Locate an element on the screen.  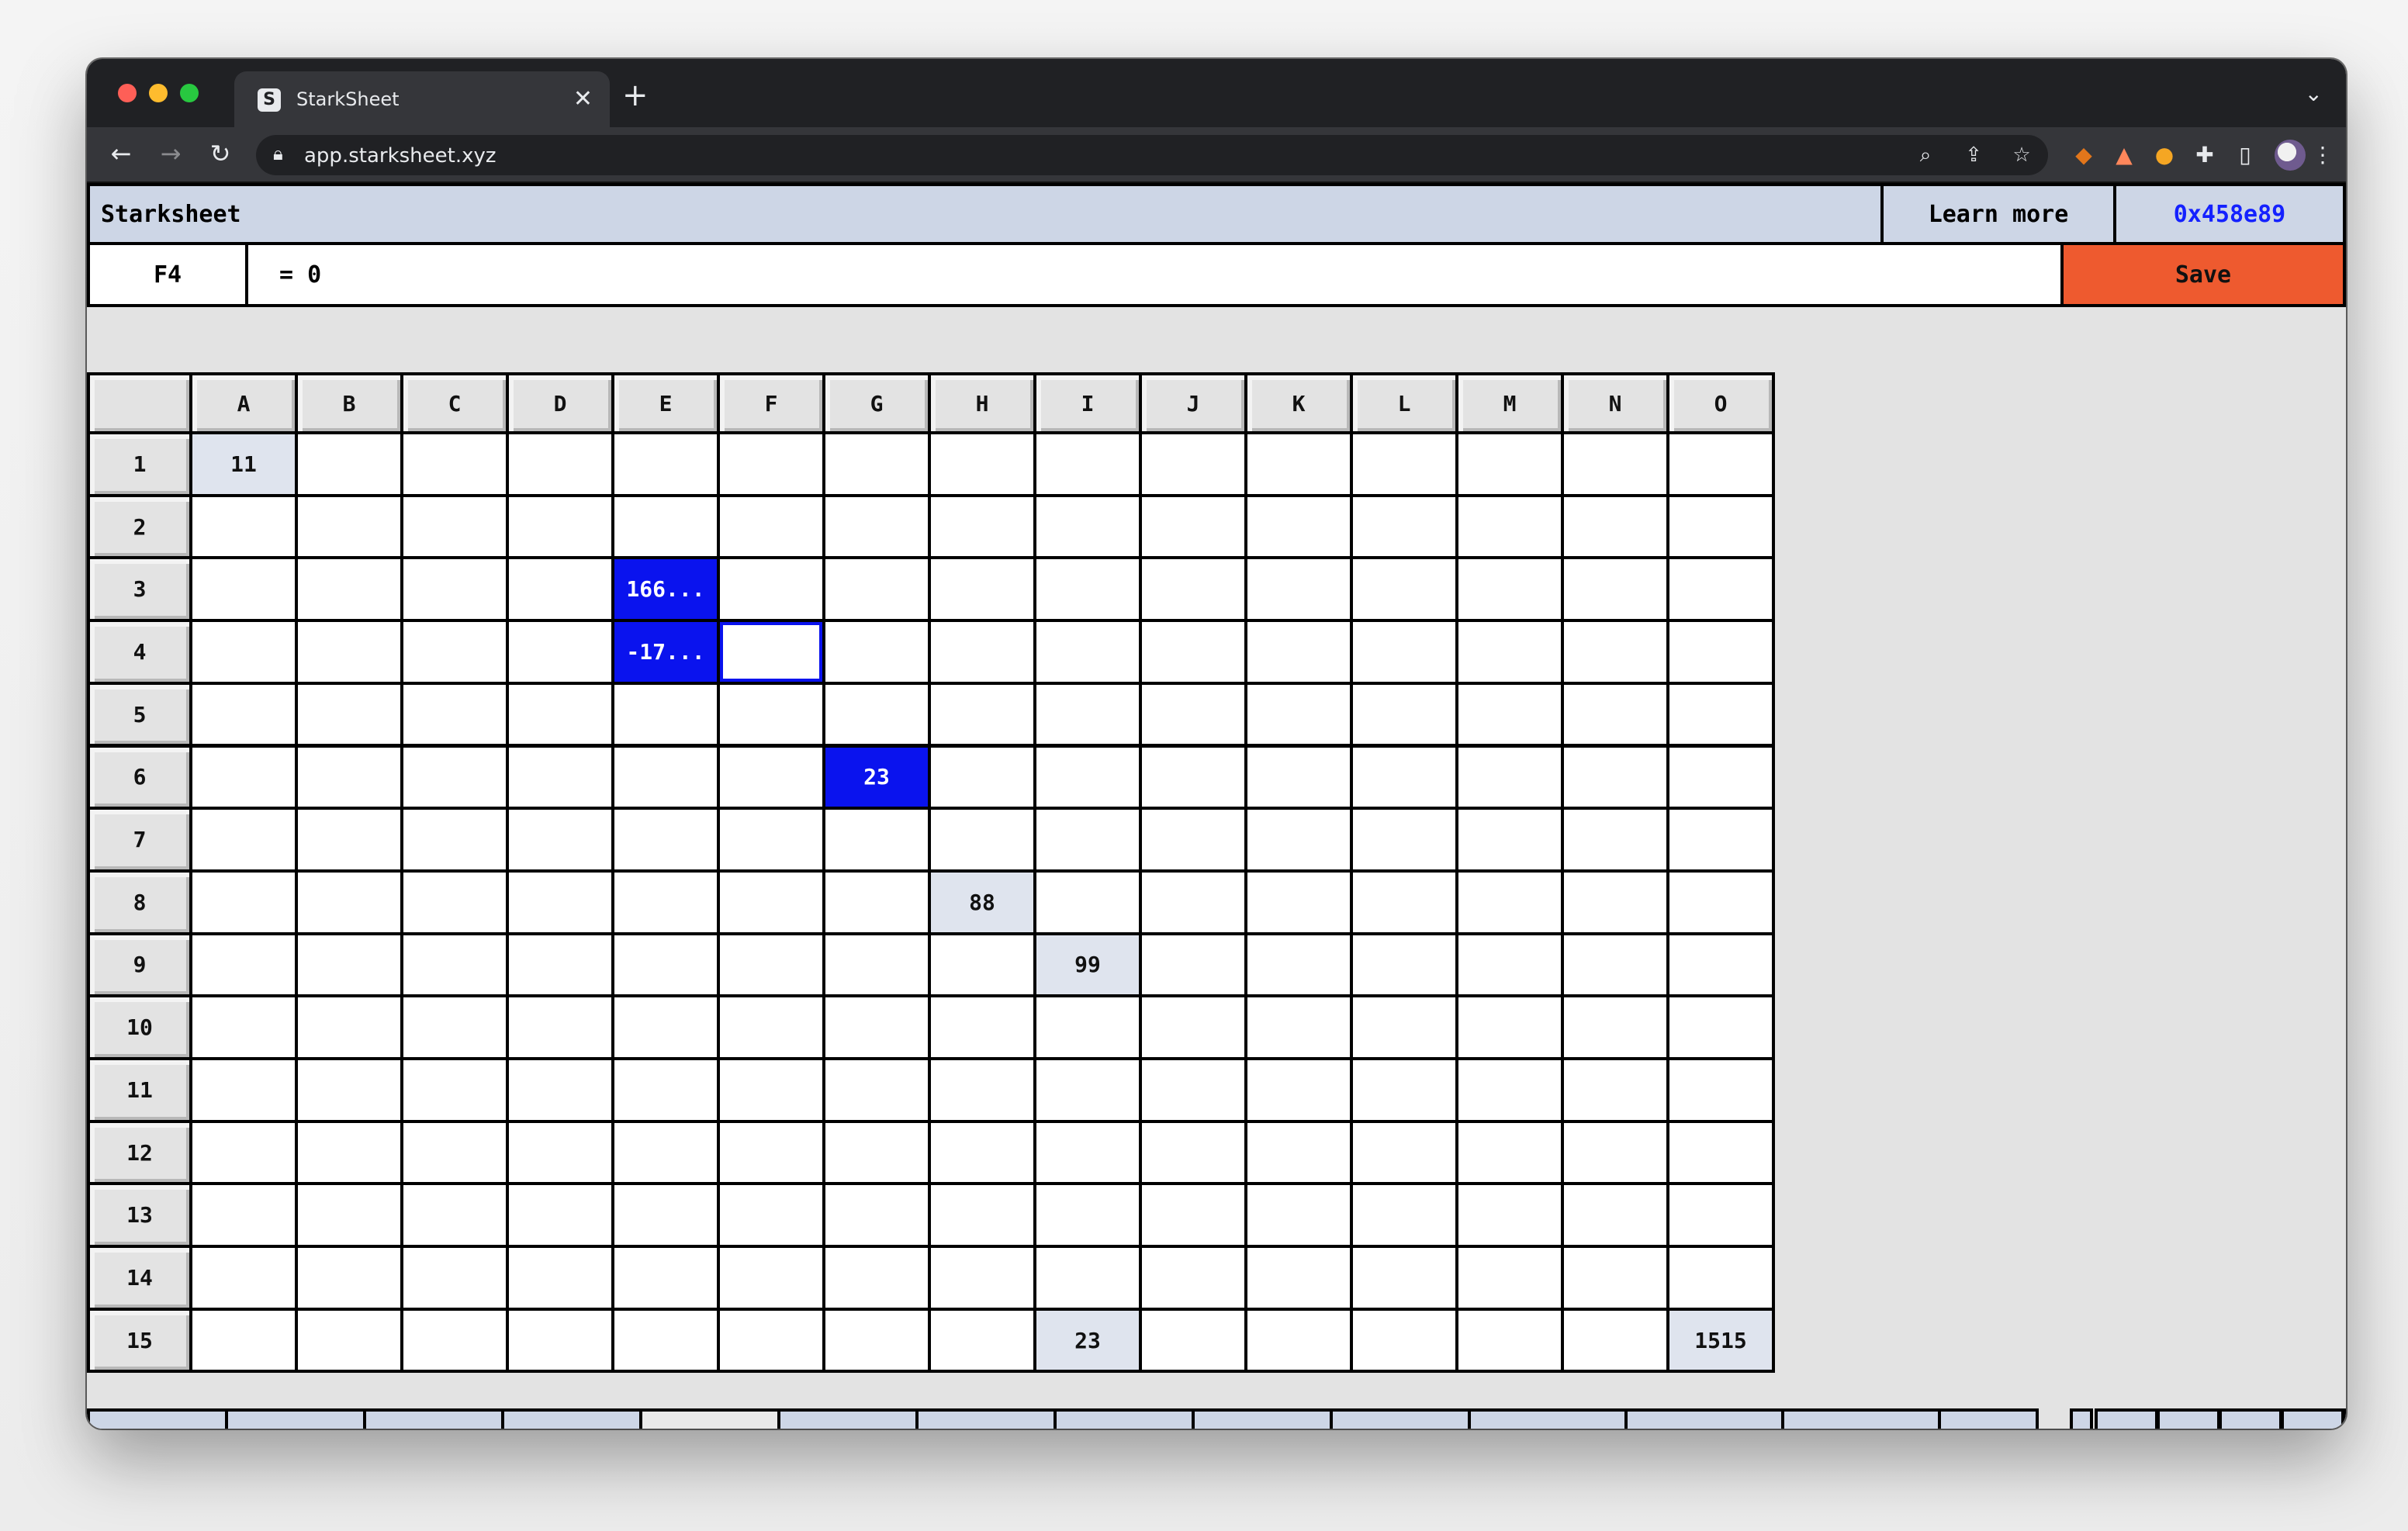
column-header-g: G is located at coordinates (876, 403).